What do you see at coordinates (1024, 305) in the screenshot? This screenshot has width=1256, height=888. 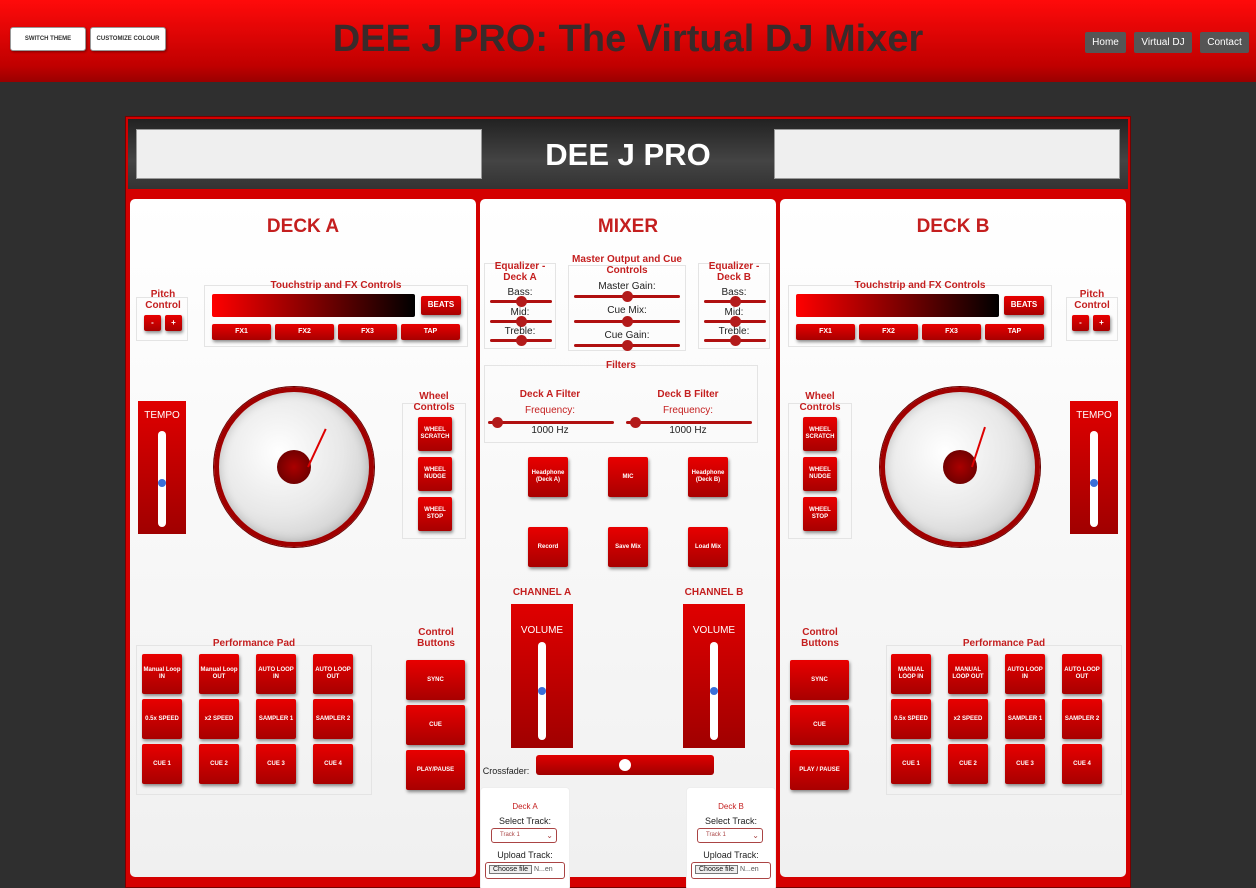 I see `deck-b-beats-button: BEATS` at bounding box center [1024, 305].